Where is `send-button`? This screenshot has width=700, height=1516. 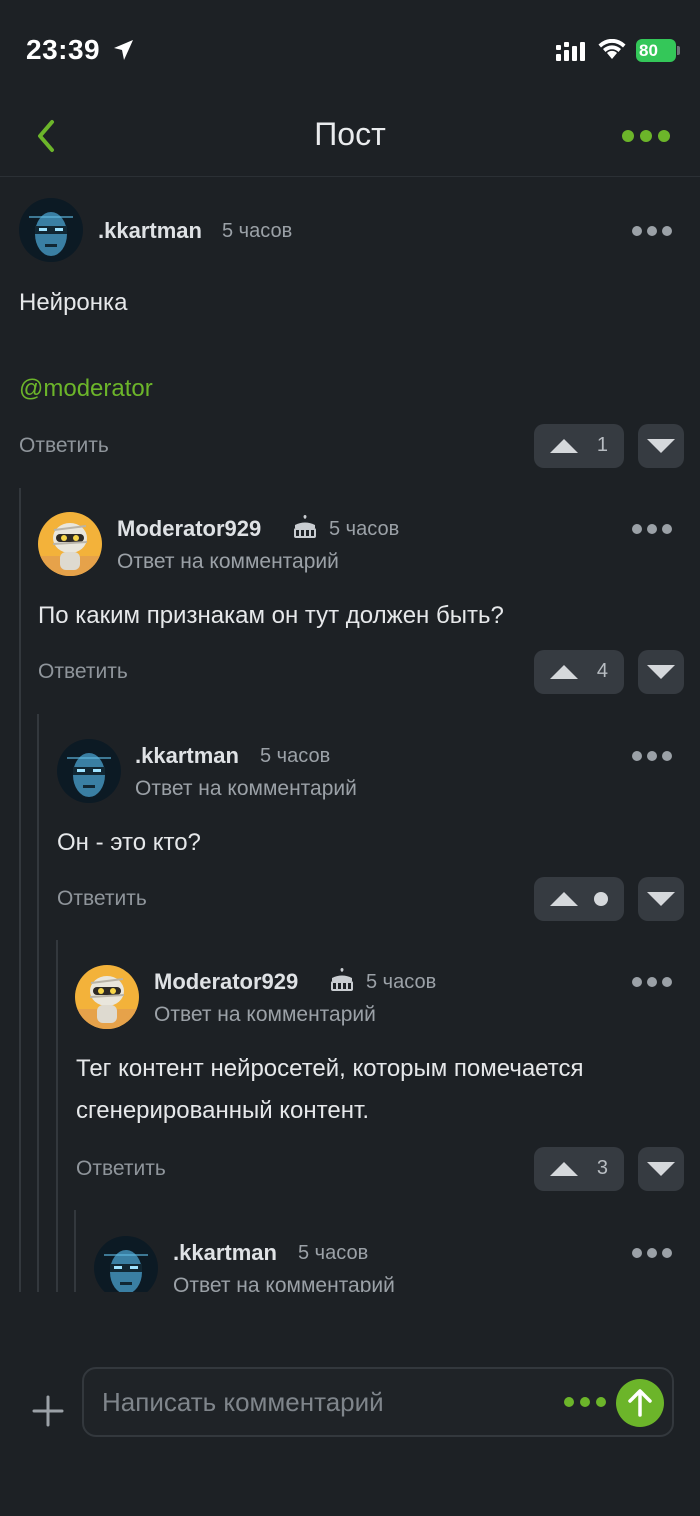 send-button is located at coordinates (640, 1403).